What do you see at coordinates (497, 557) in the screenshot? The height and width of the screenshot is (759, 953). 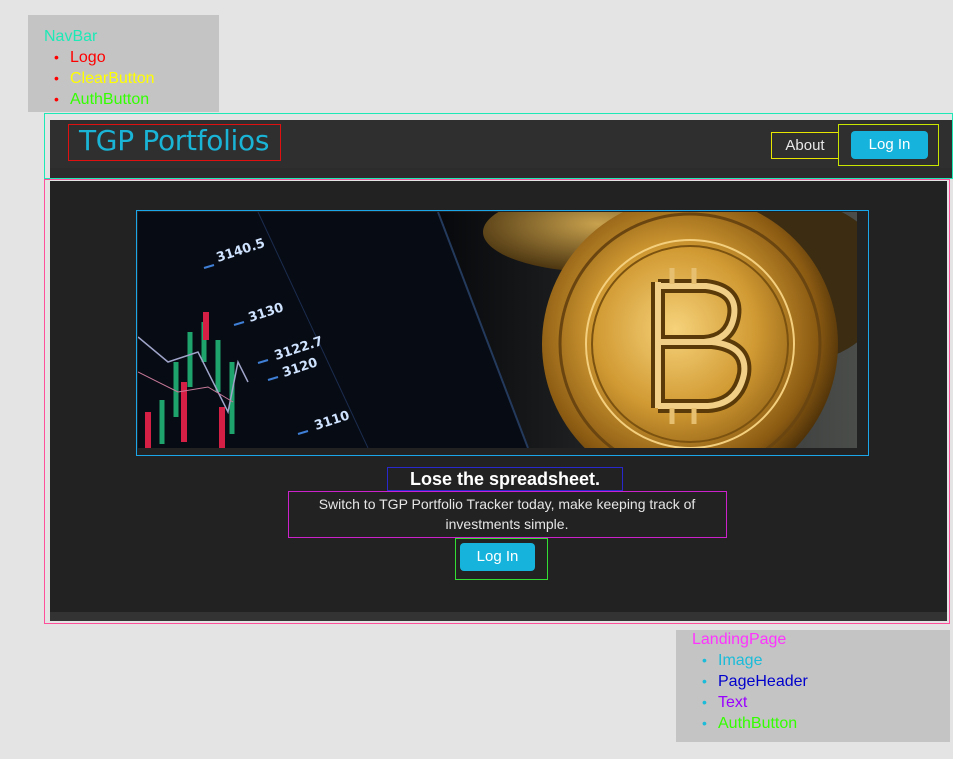 I see `landing-login-button: Log In` at bounding box center [497, 557].